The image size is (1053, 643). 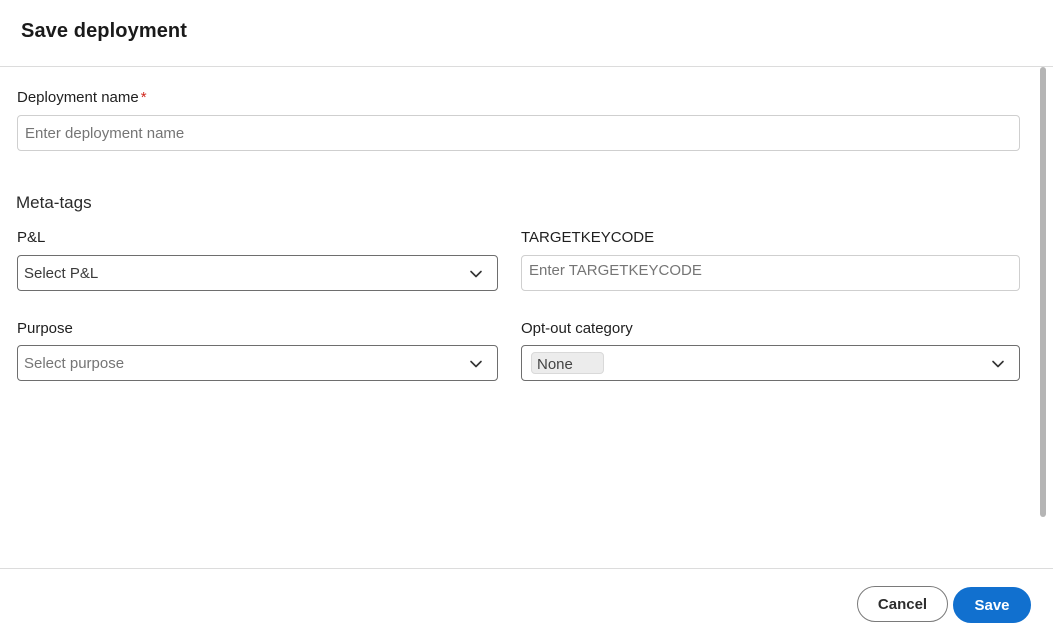 What do you see at coordinates (615, 270) in the screenshot?
I see `targetkeycode-placeholder: Enter TARGETKEYCODE` at bounding box center [615, 270].